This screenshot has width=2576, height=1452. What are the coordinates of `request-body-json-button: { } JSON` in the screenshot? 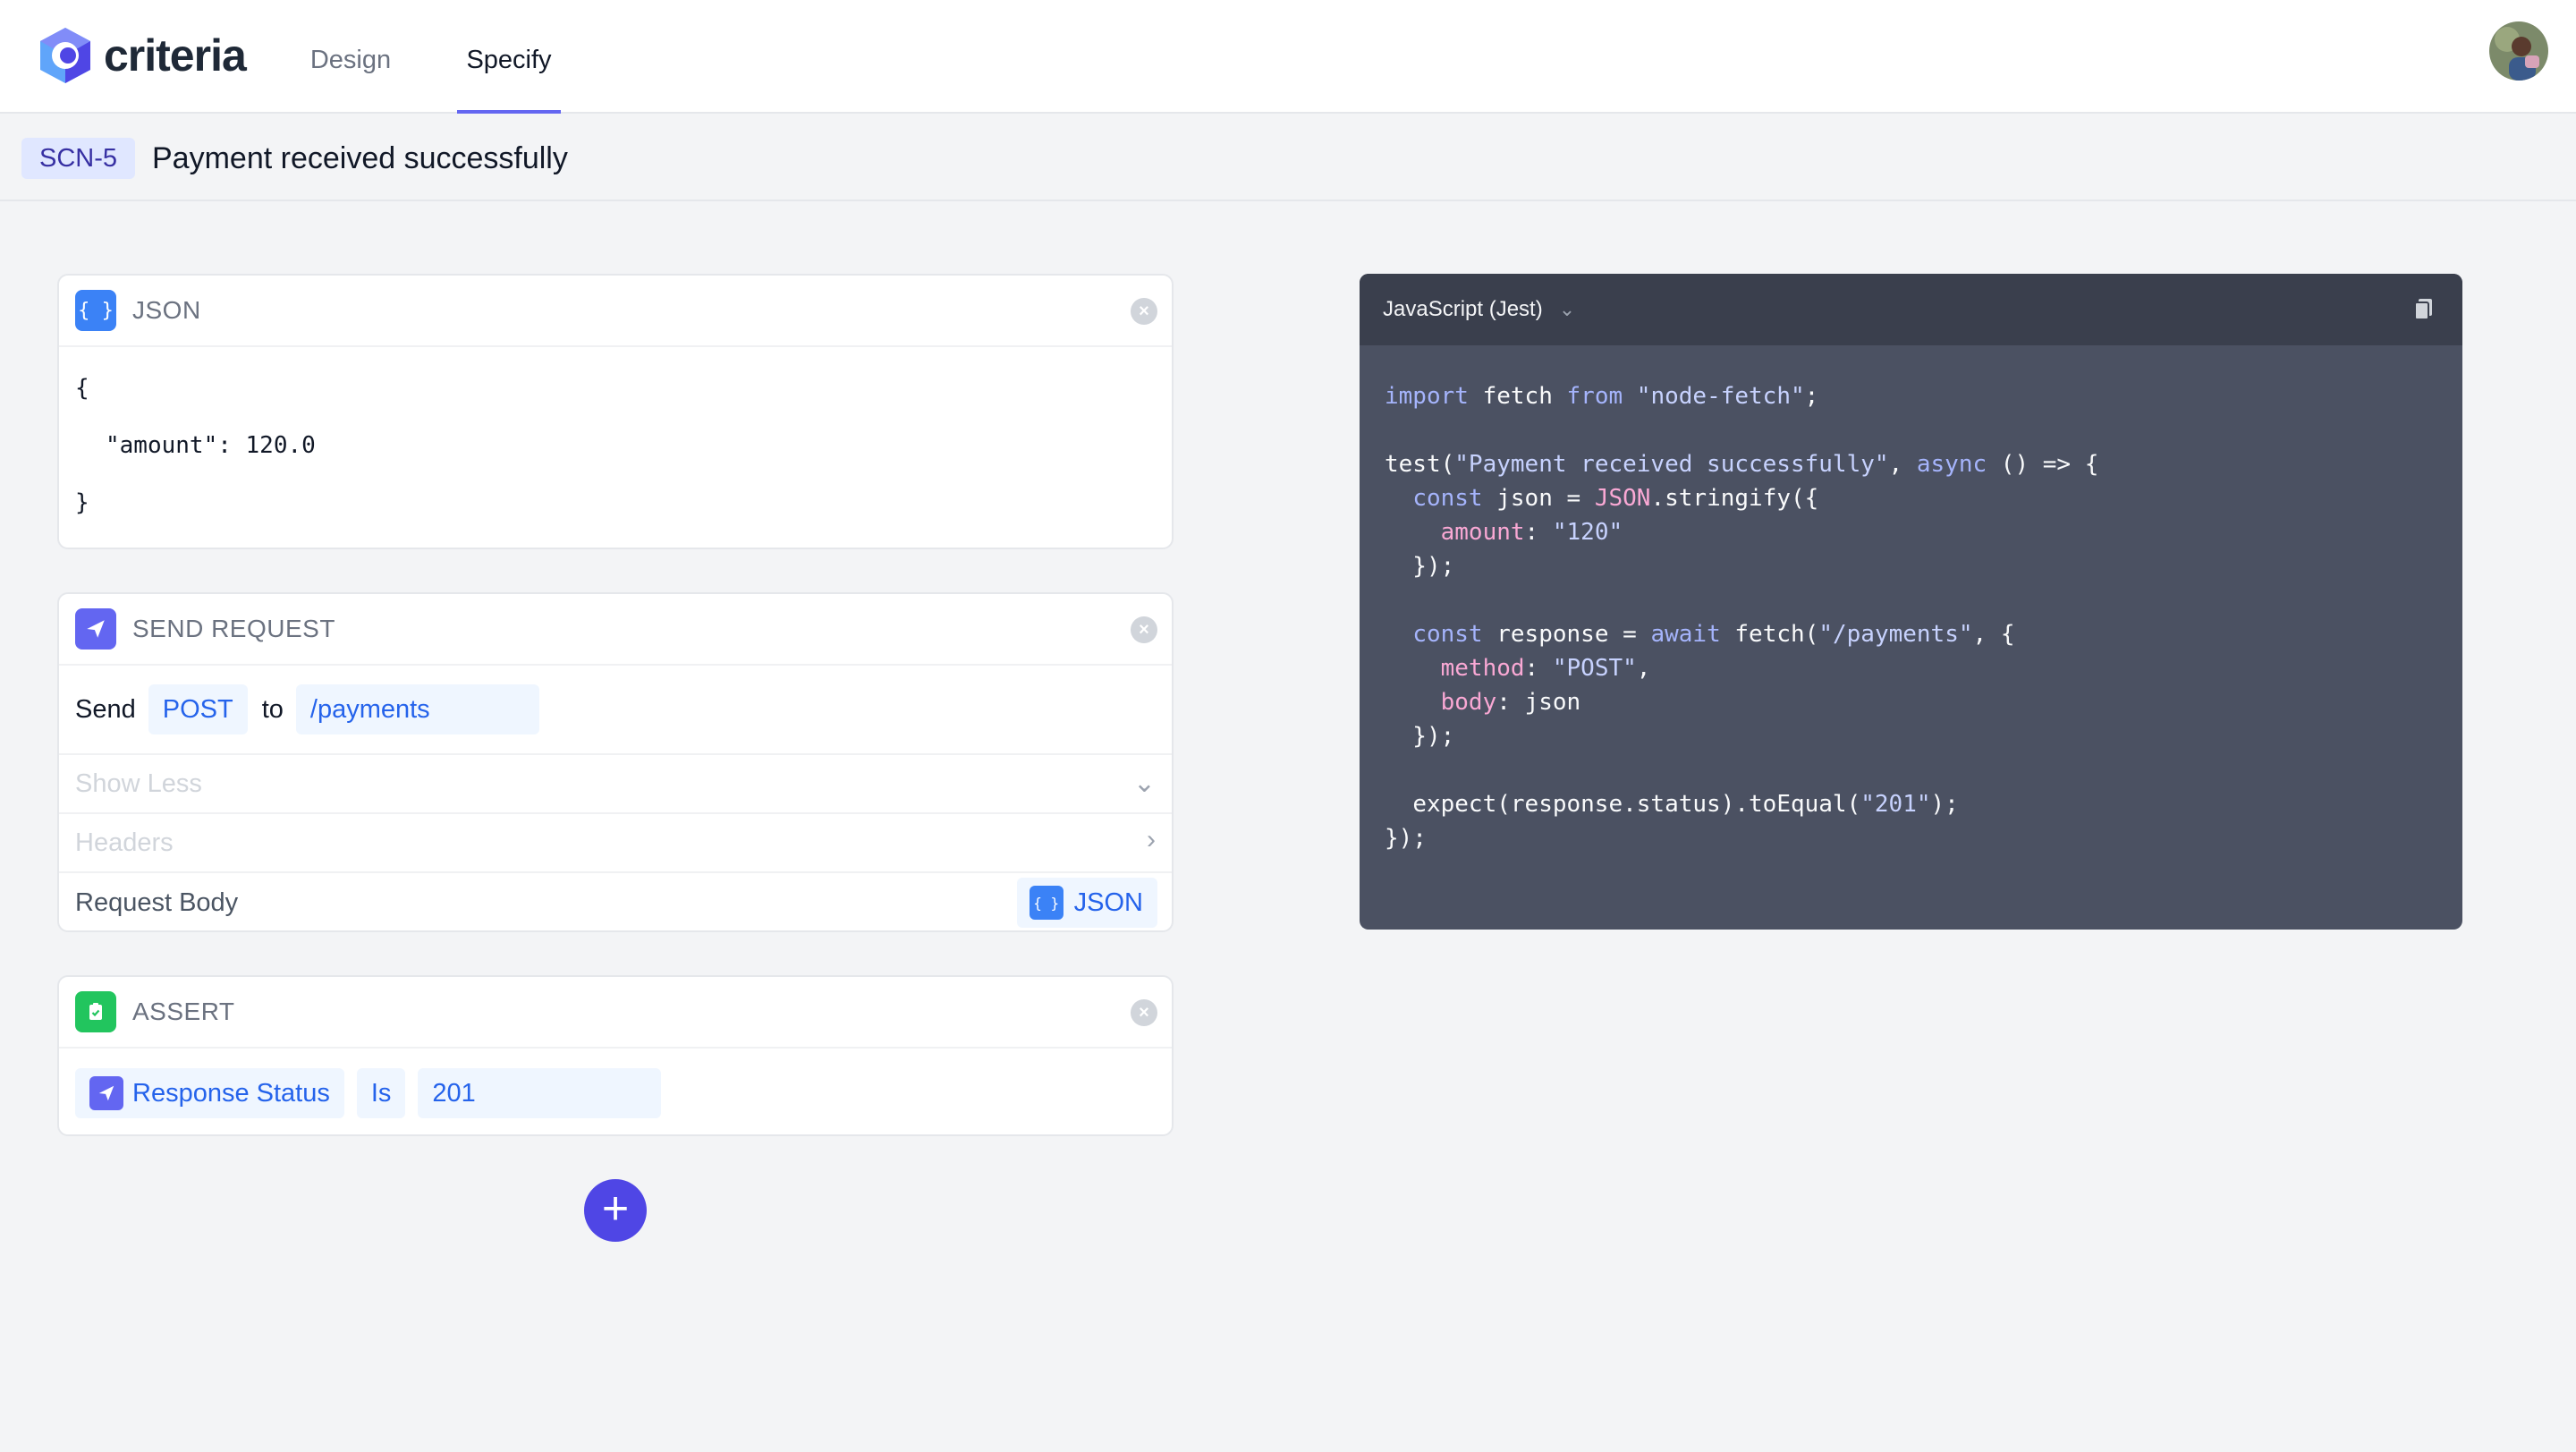 It's located at (1086, 903).